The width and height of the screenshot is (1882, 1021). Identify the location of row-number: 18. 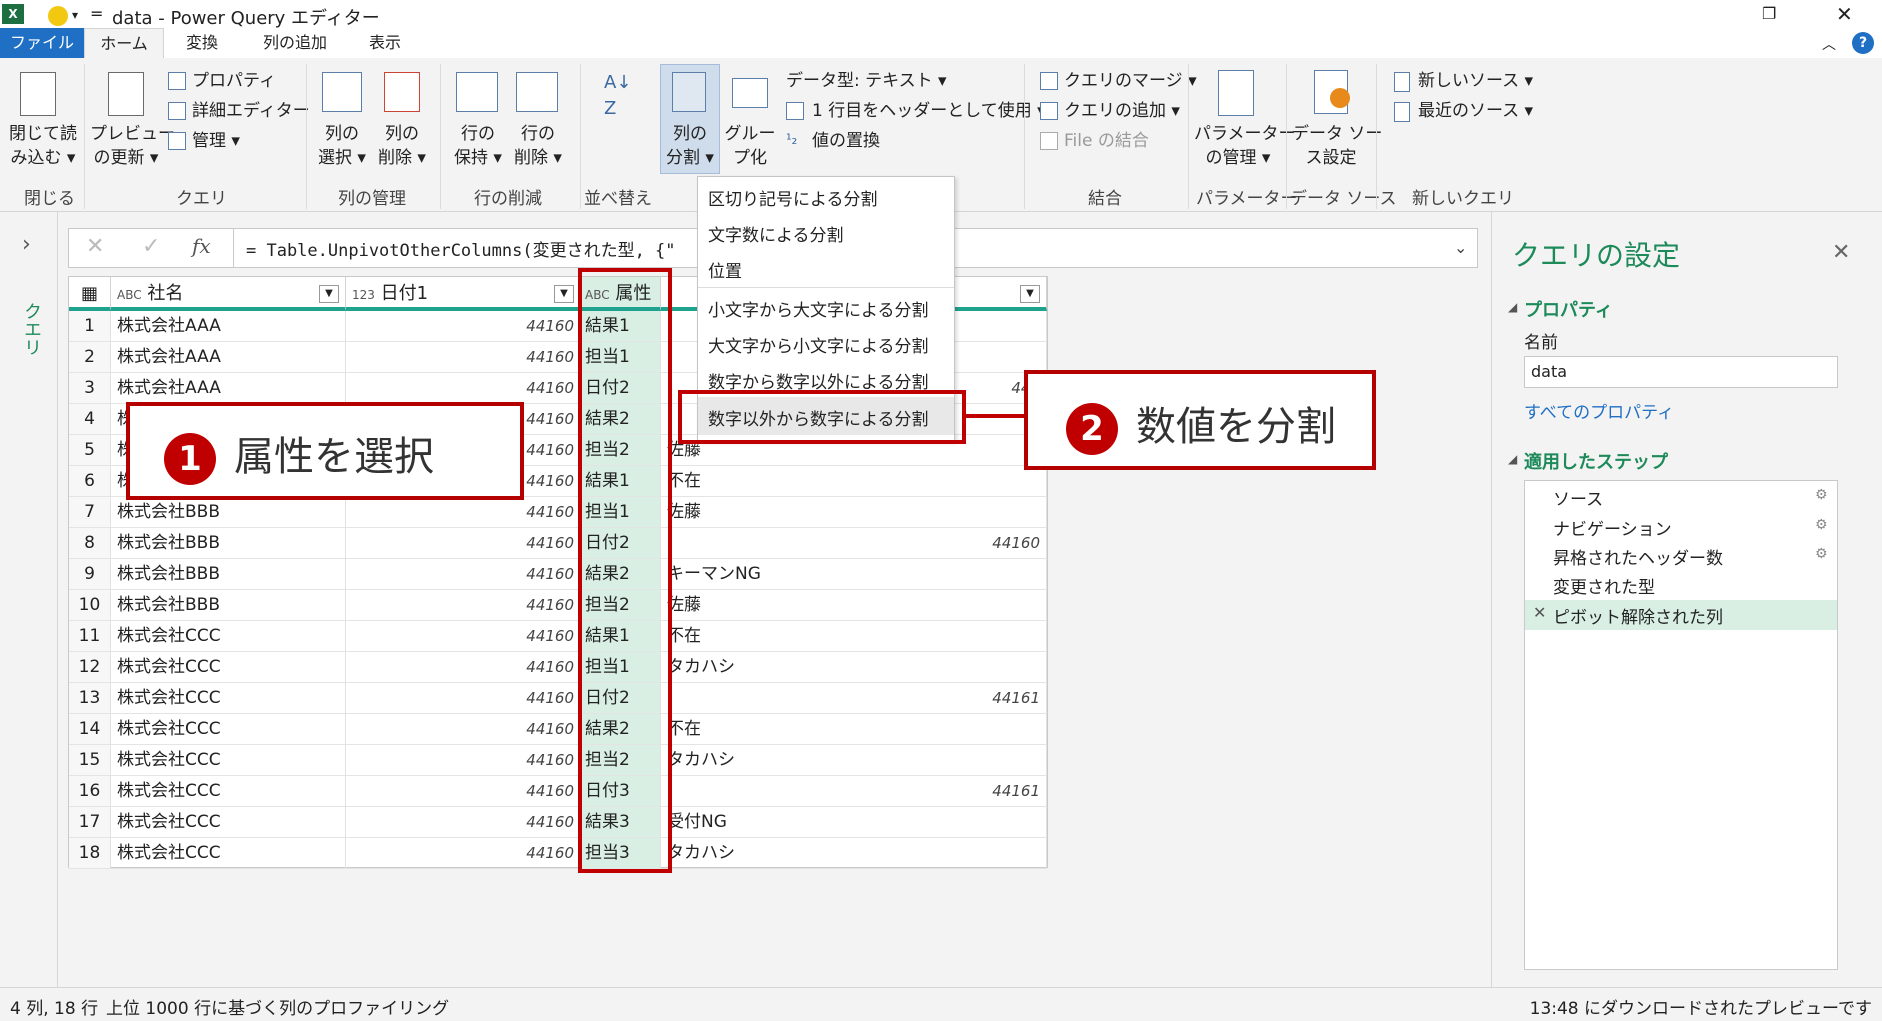
(90, 853).